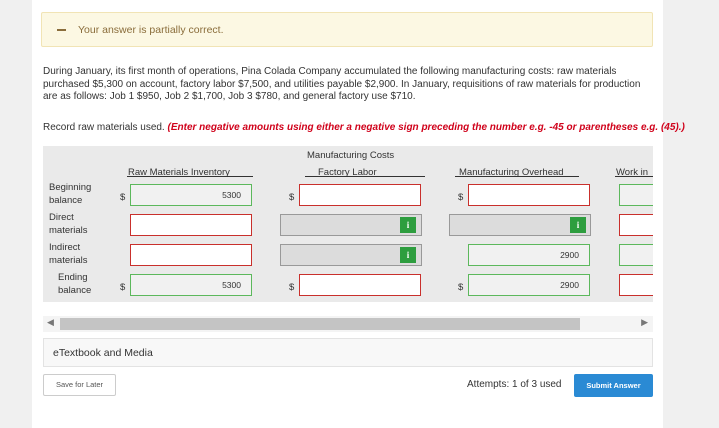 Image resolution: width=719 pixels, height=428 pixels. Describe the element at coordinates (636, 225) in the screenshot. I see `wip-direct-input` at that location.